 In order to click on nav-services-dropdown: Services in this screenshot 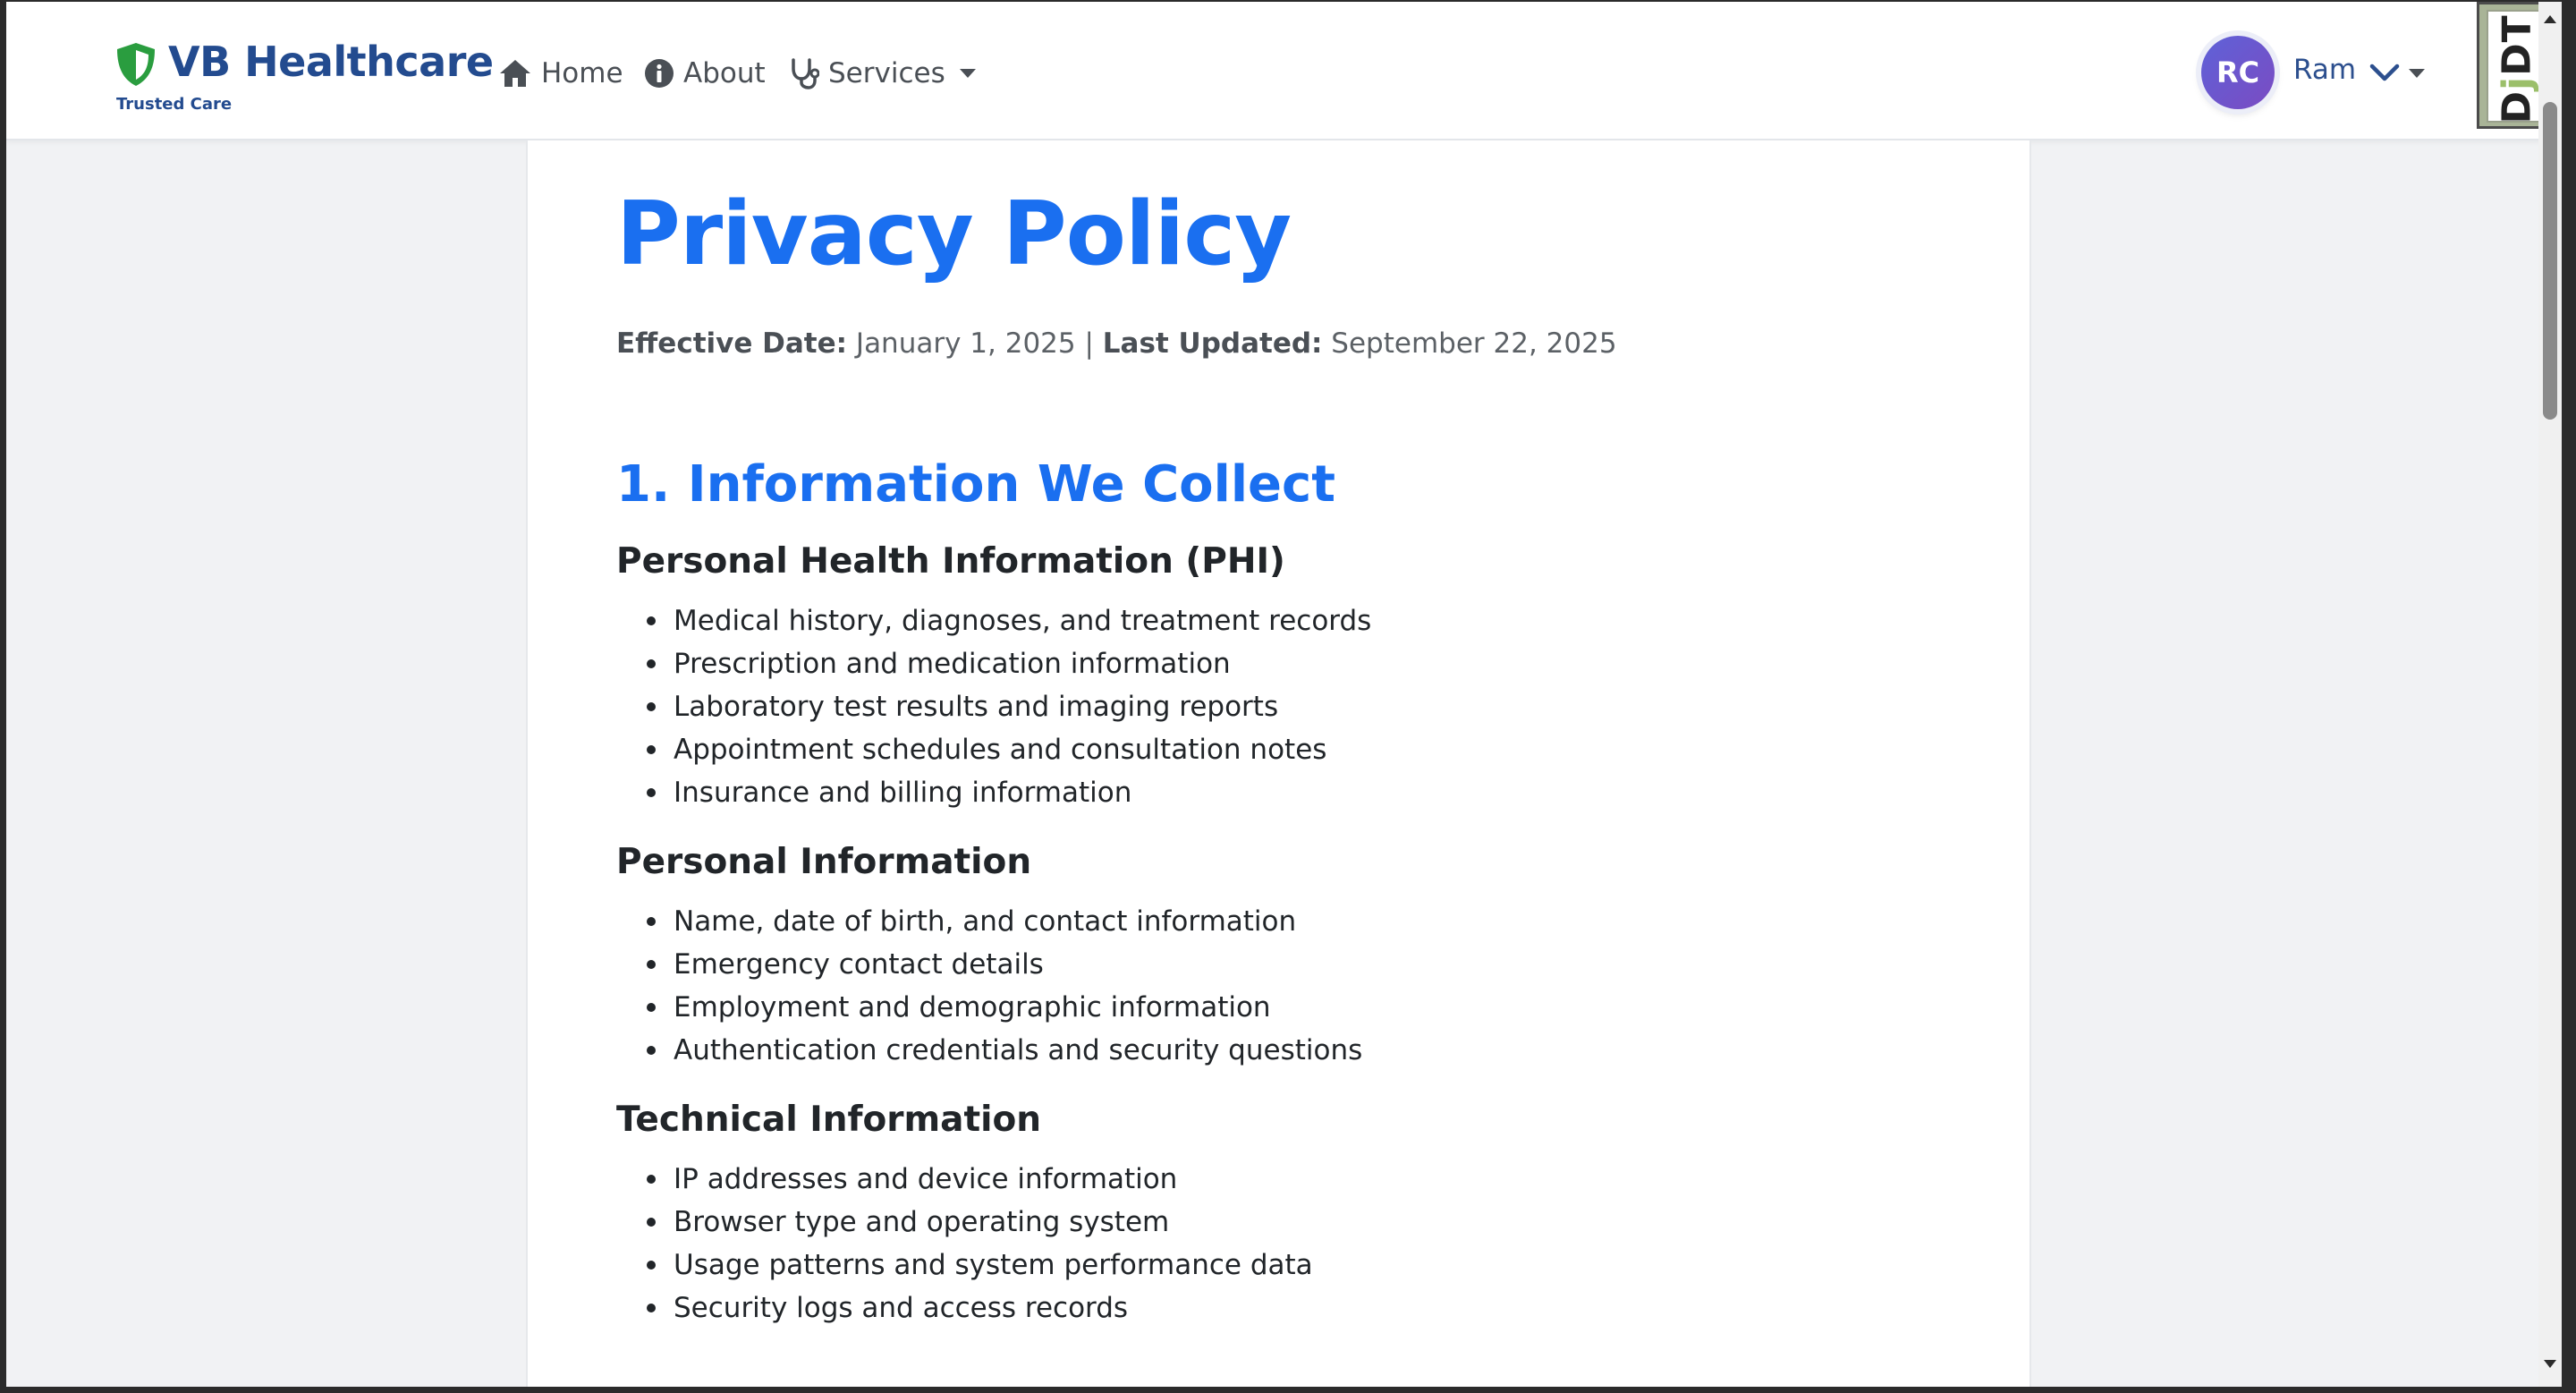, I will do `click(882, 73)`.